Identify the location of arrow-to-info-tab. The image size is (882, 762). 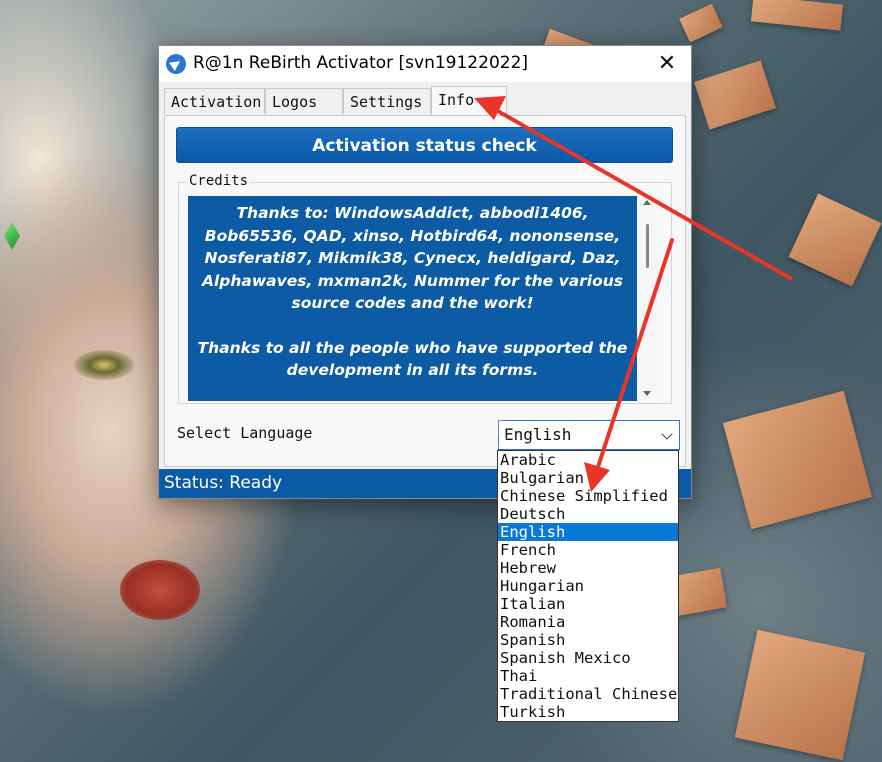
(633, 188).